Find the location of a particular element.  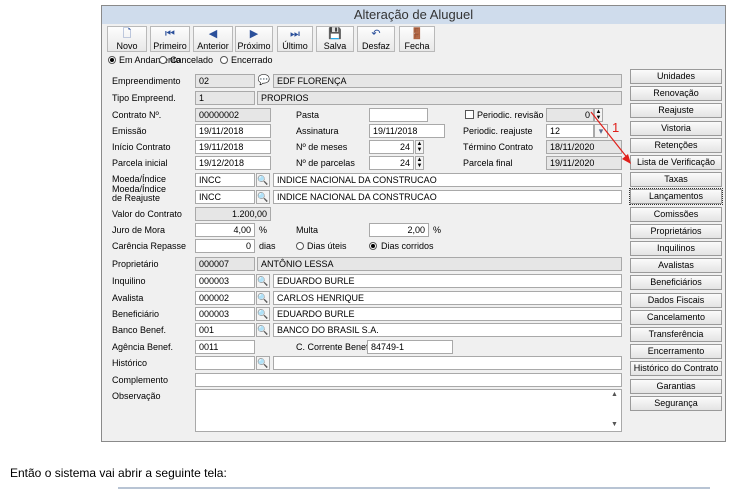

right-button-0: Unidades is located at coordinates (676, 76).